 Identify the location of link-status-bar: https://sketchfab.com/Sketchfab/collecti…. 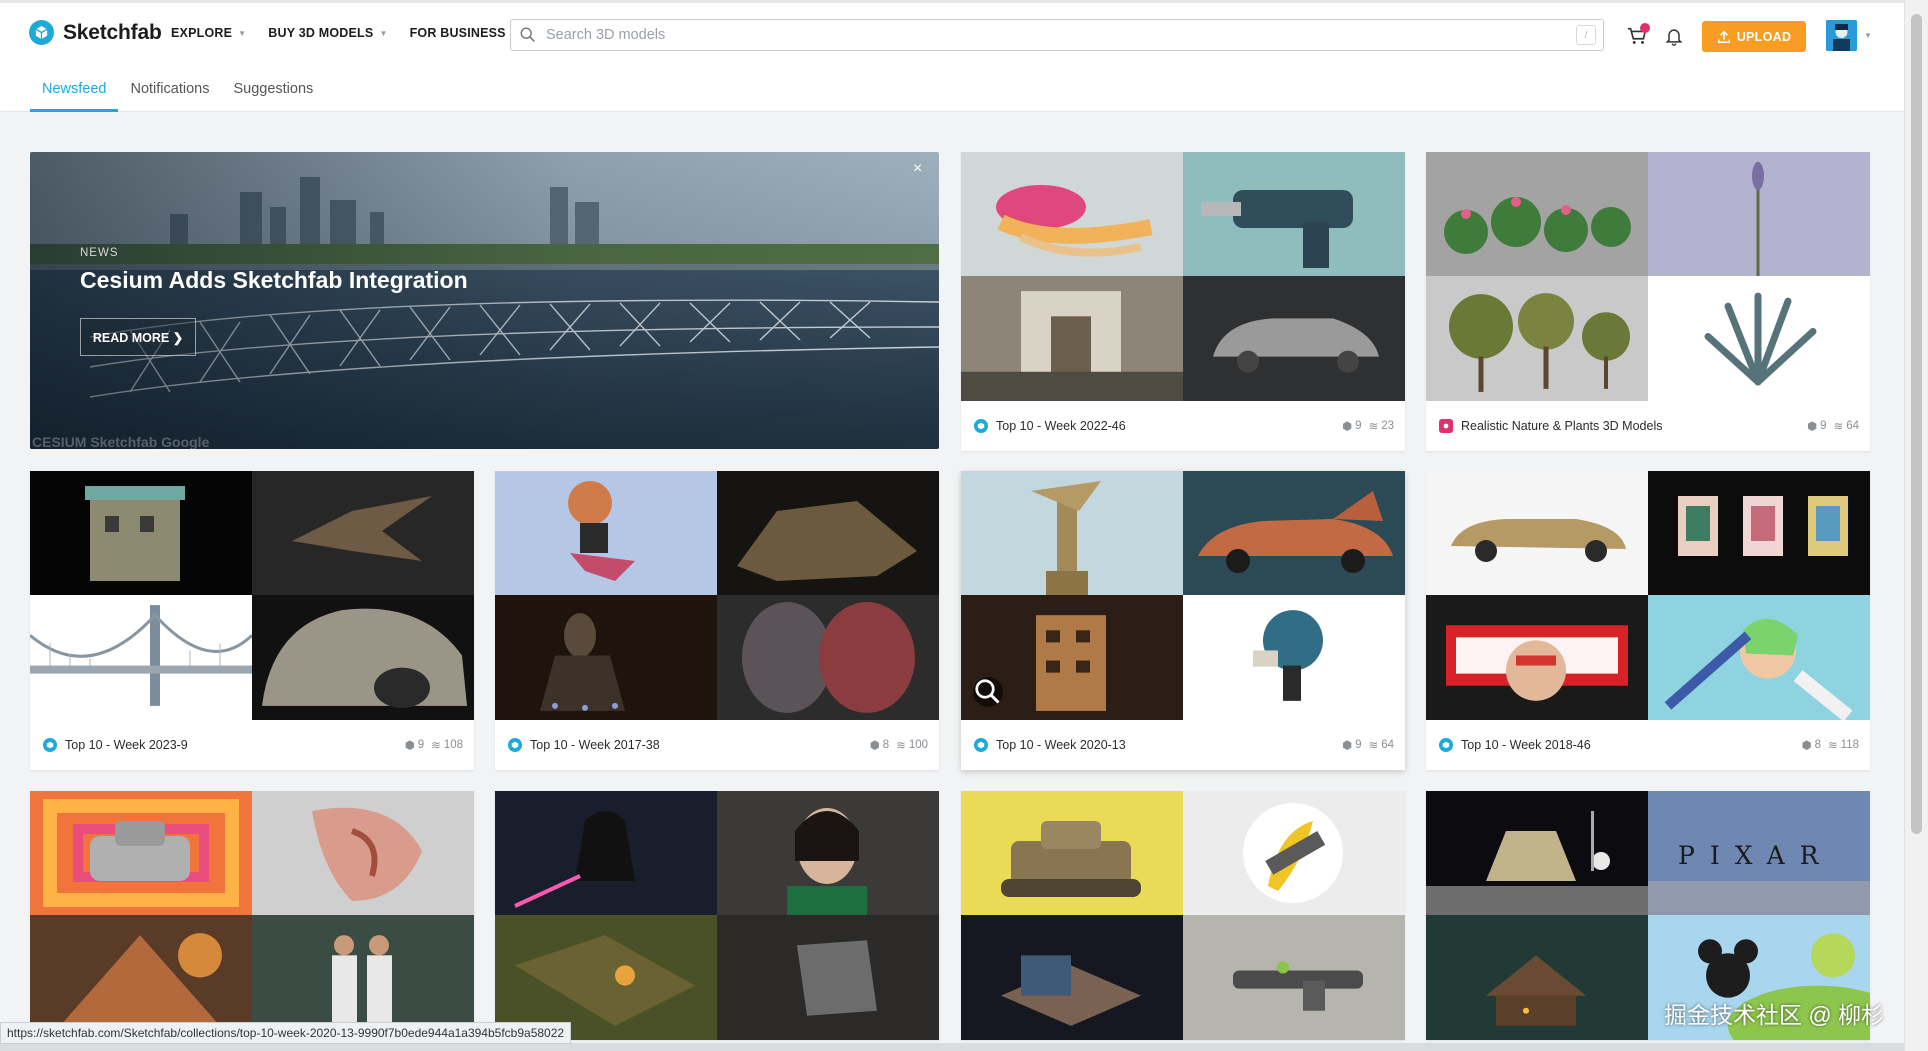
(286, 1033).